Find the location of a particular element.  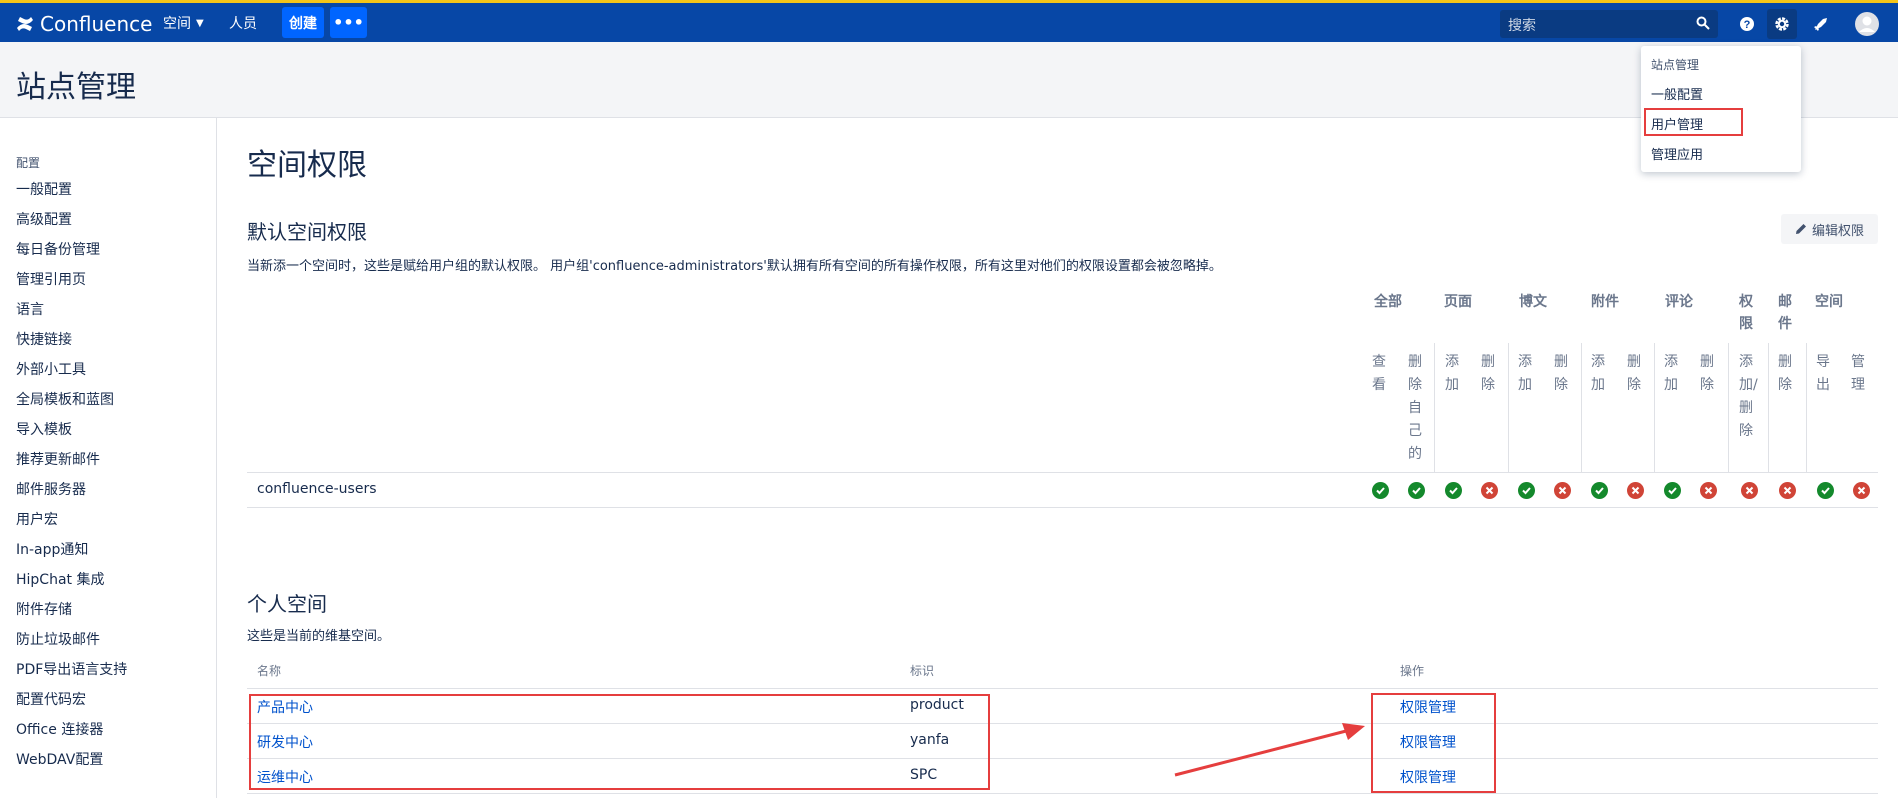

create-button: 创建 is located at coordinates (303, 22).